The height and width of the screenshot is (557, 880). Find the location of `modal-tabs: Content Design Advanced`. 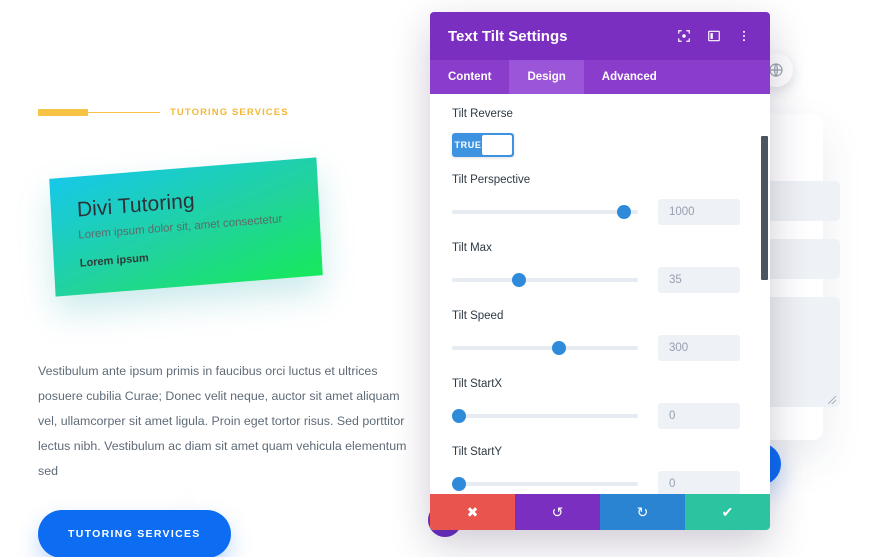

modal-tabs: Content Design Advanced is located at coordinates (600, 77).